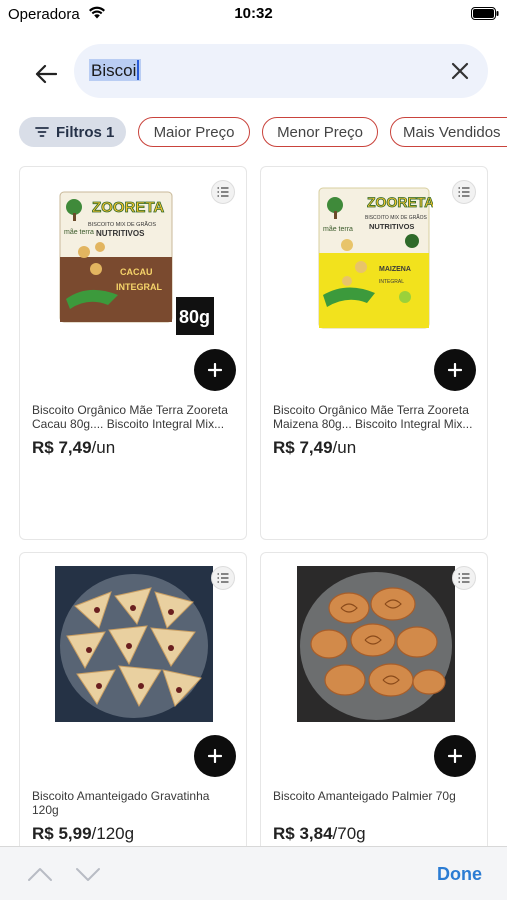 Image resolution: width=507 pixels, height=900 pixels. I want to click on arrow-left-icon, so click(46, 74).